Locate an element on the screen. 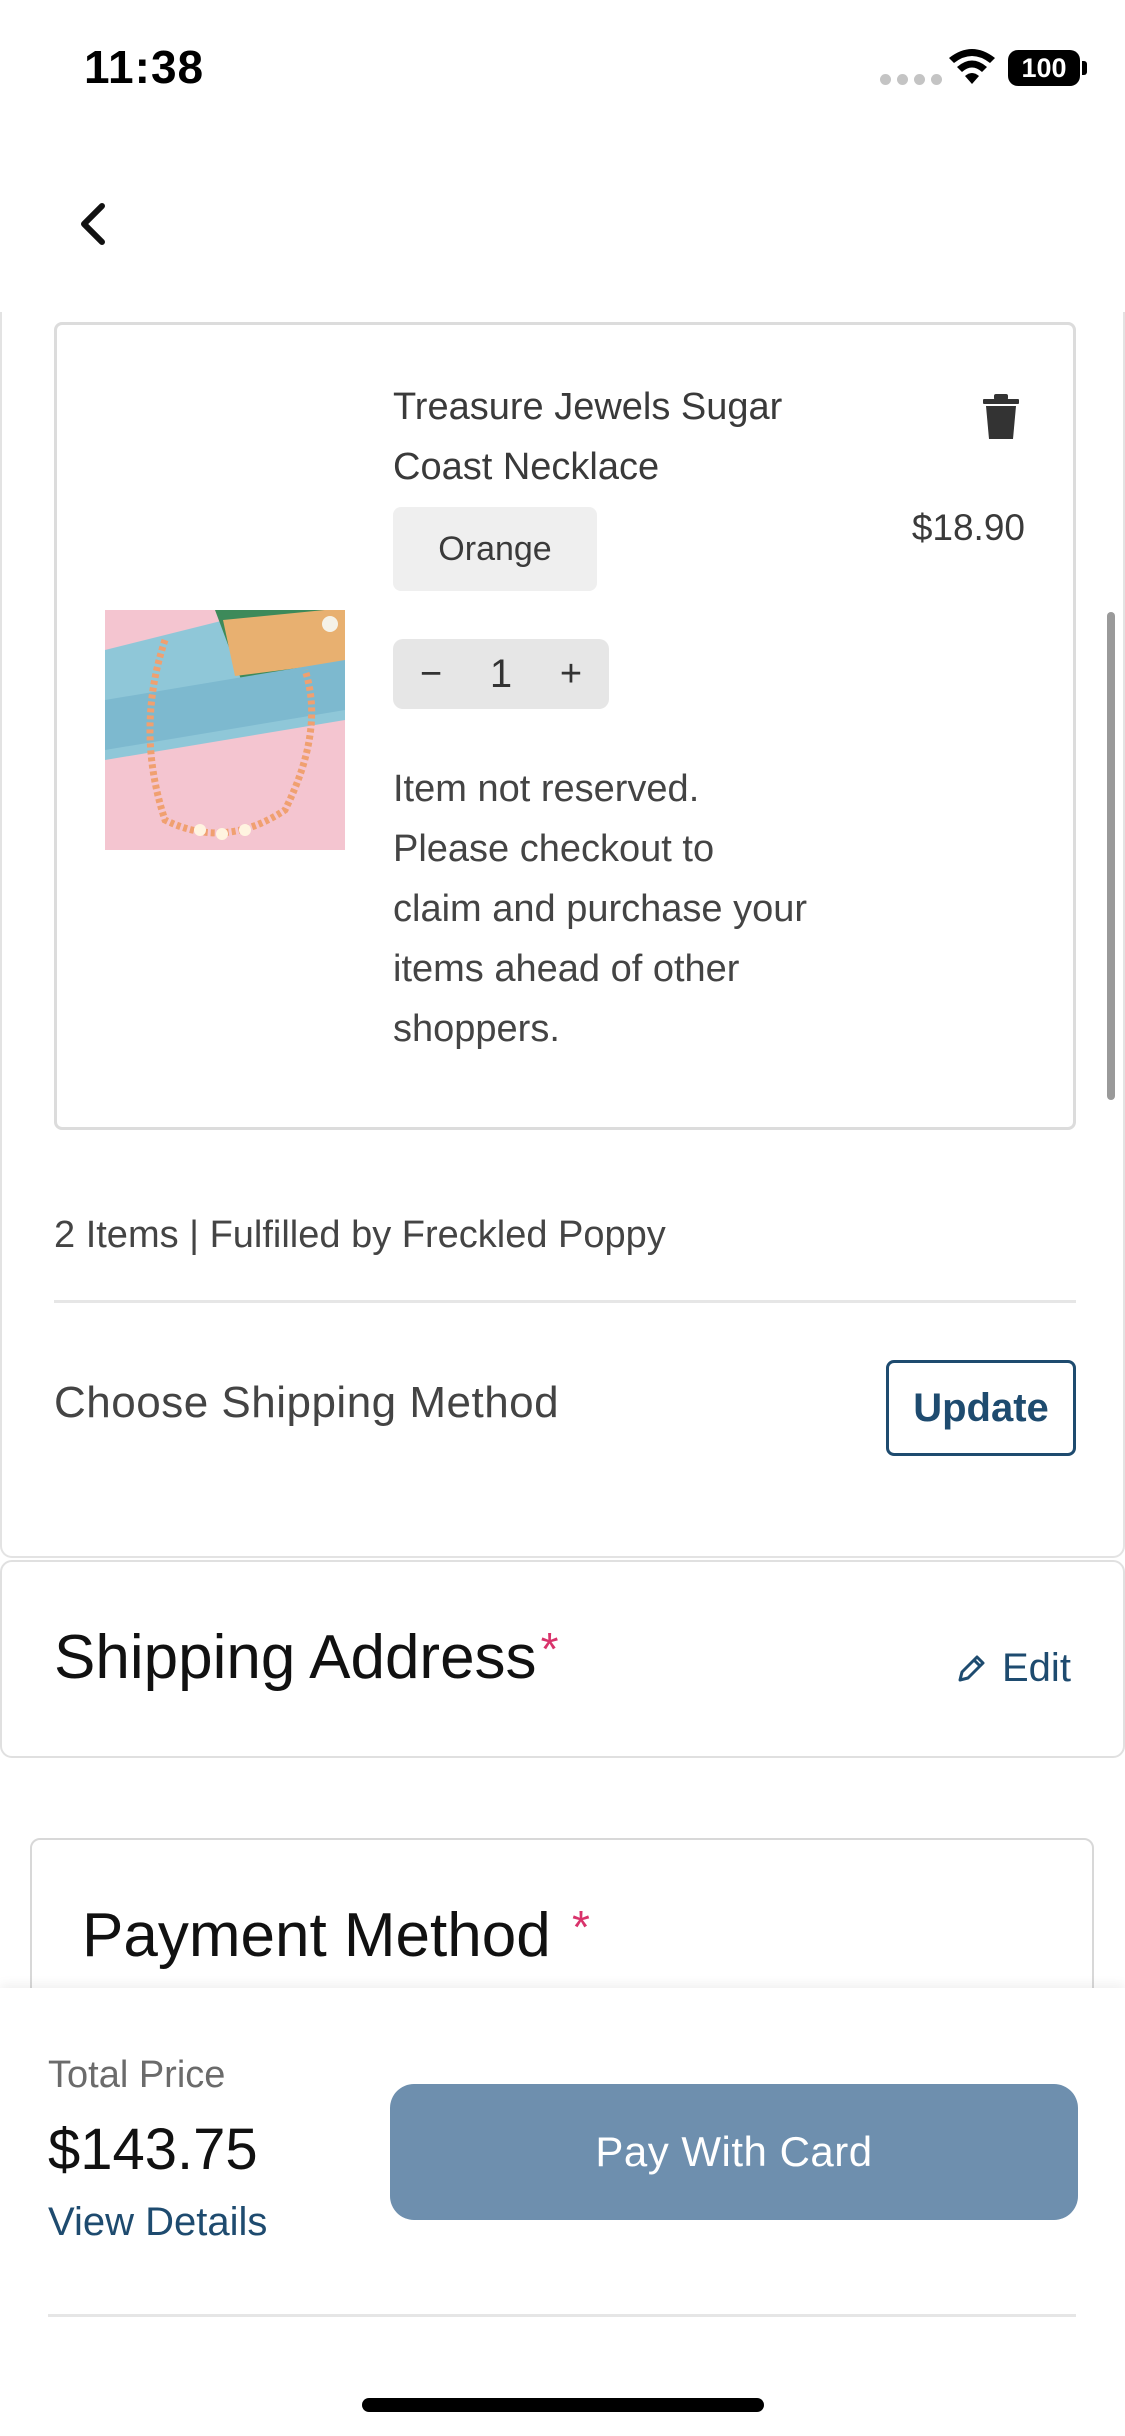  quantity-stepper: − 1 + is located at coordinates (501, 674).